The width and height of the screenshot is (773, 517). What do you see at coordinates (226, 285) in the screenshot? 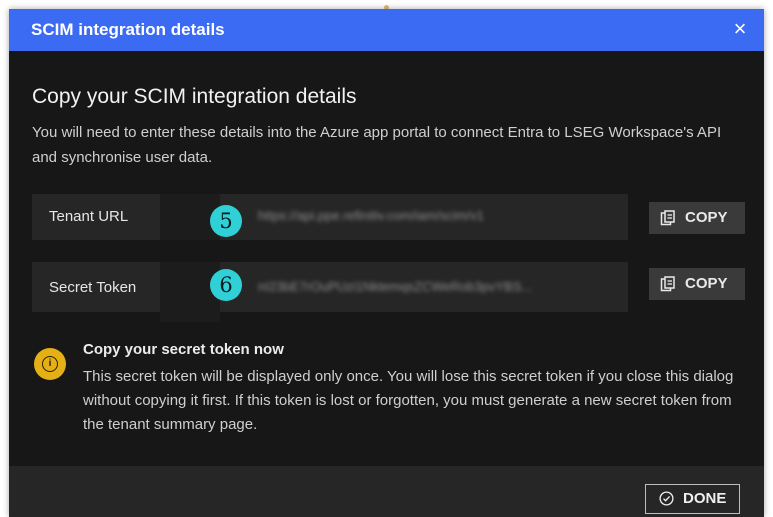
I see `callout-badge-6: 6` at bounding box center [226, 285].